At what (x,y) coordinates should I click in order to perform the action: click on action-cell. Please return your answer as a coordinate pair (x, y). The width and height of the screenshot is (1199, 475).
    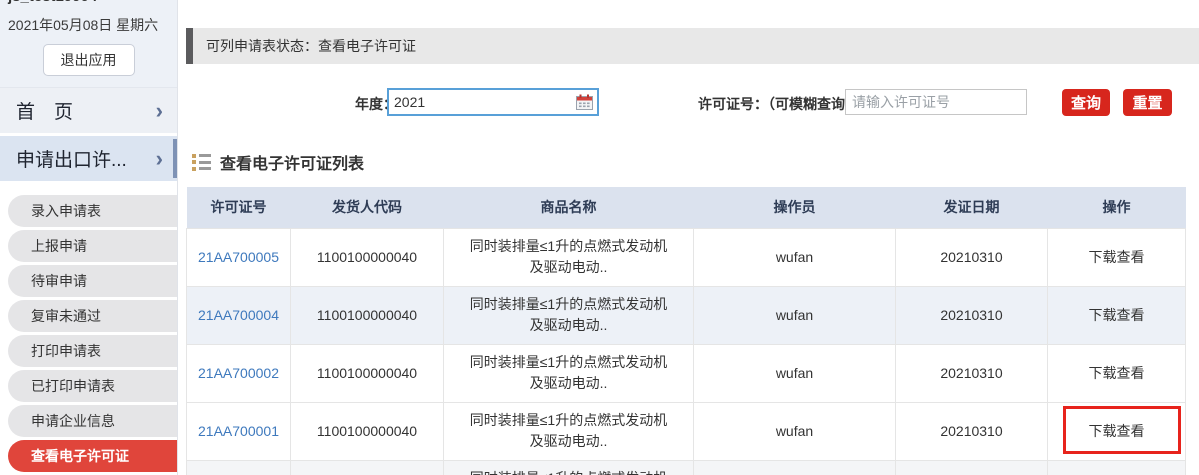
    Looking at the image, I should click on (1116, 467).